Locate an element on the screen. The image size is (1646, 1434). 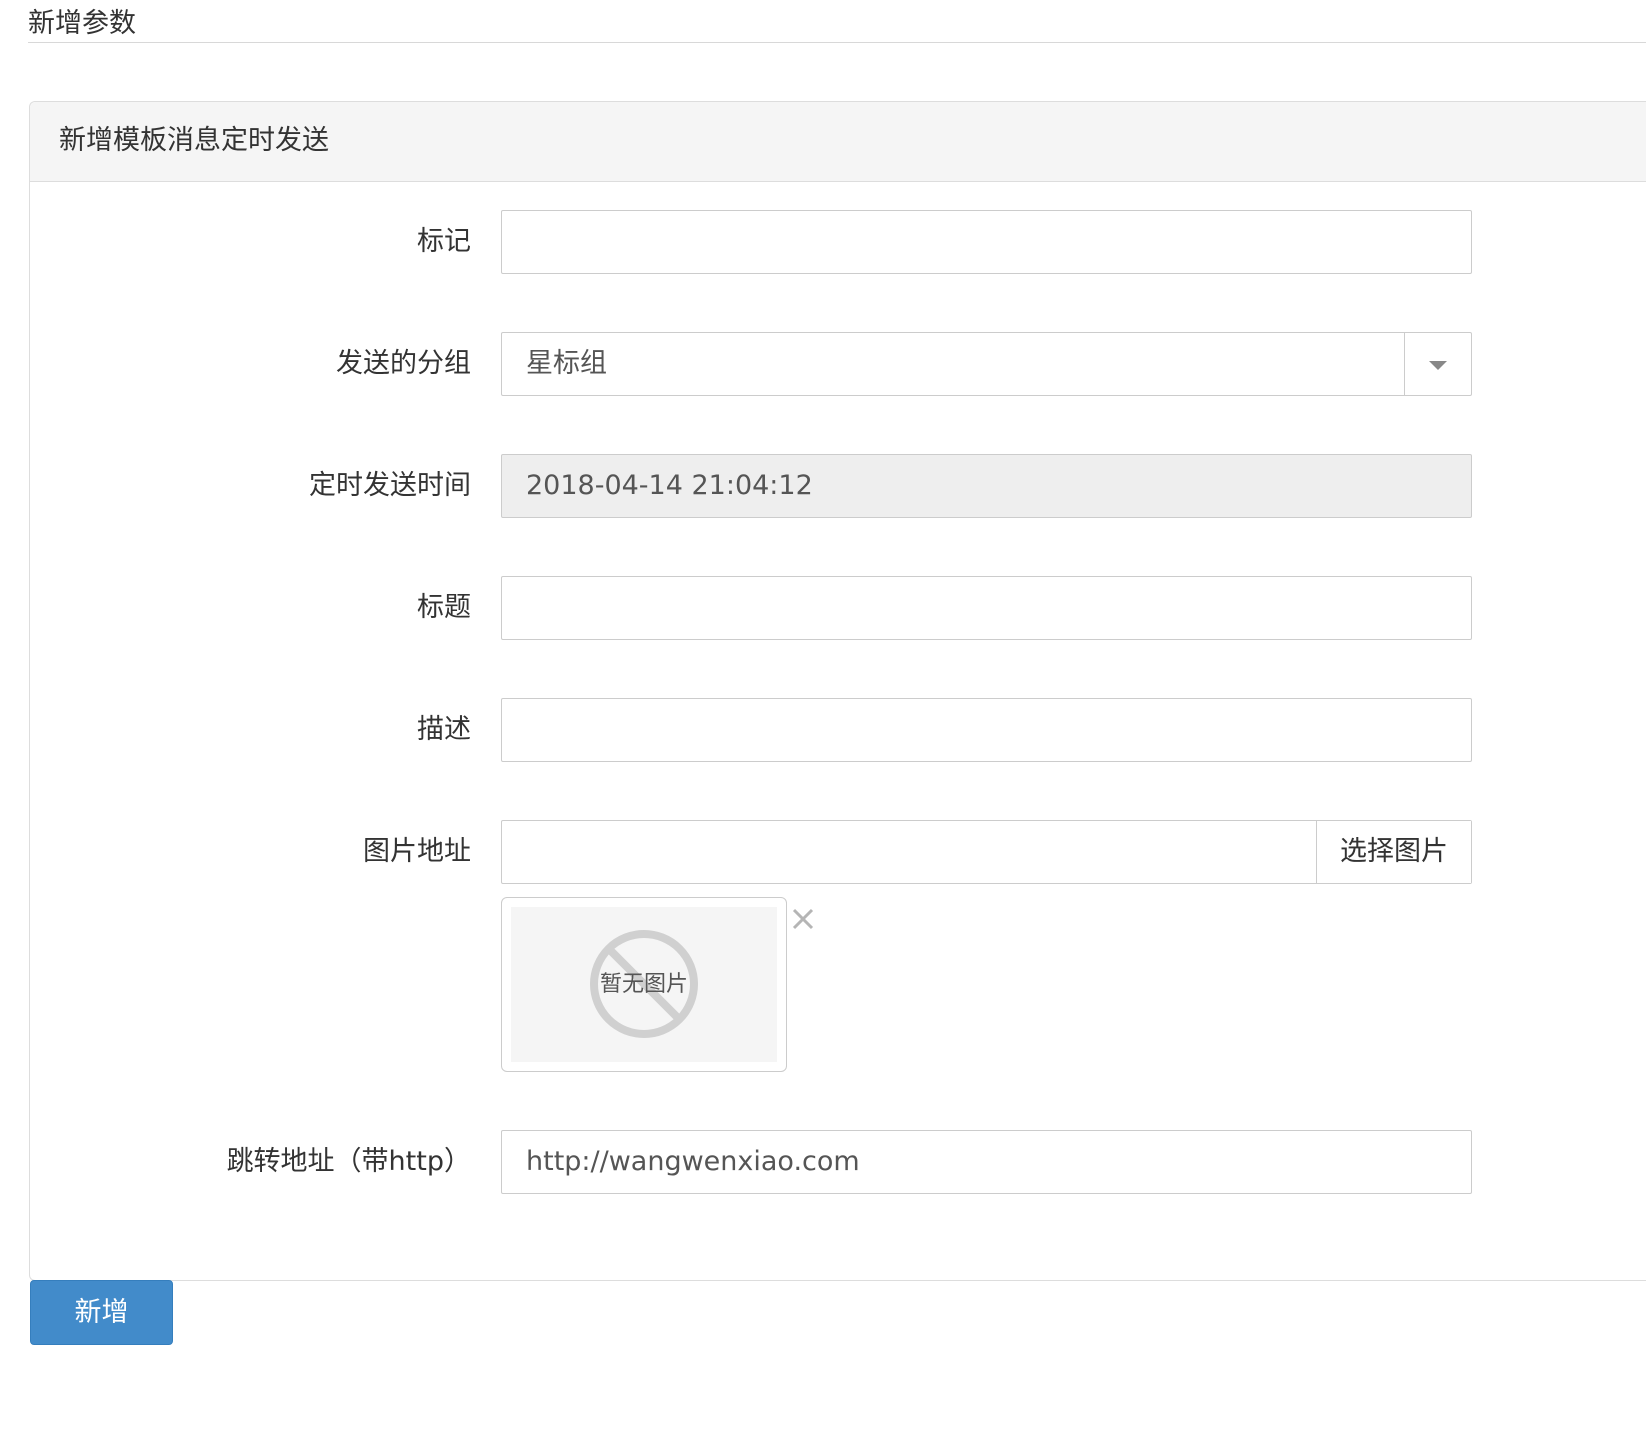
submit-button: 新增 is located at coordinates (101, 1312).